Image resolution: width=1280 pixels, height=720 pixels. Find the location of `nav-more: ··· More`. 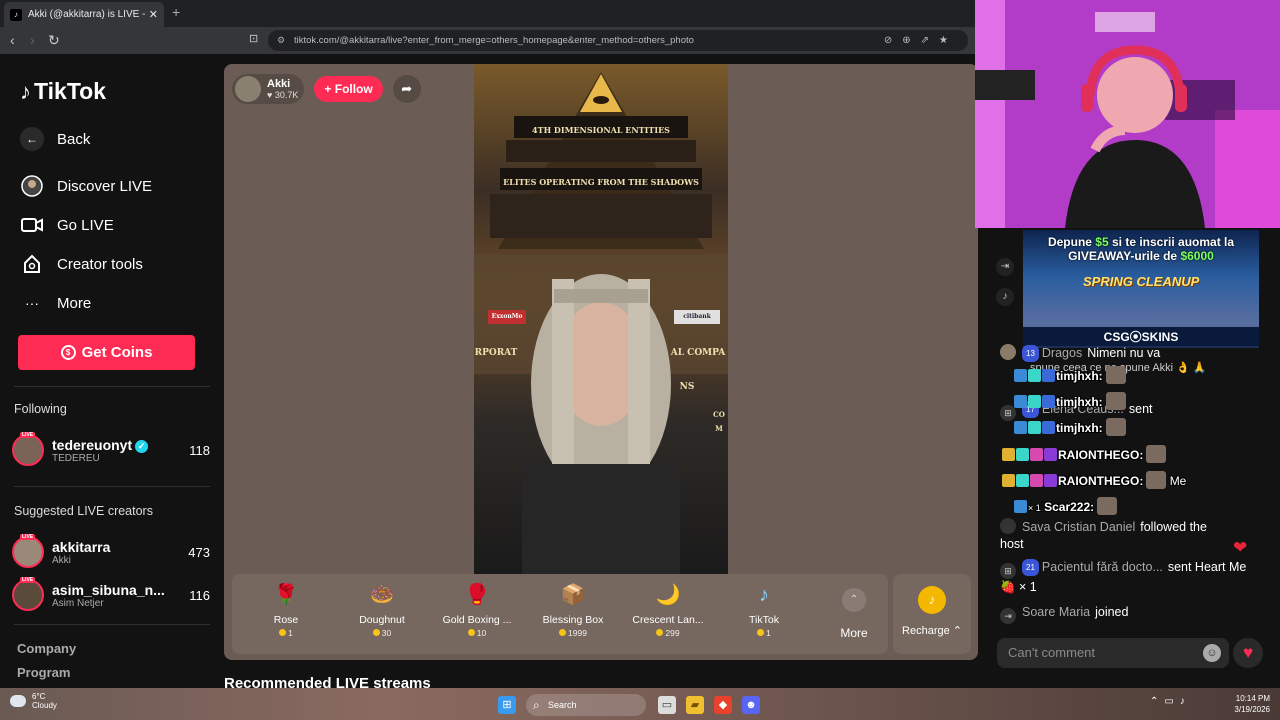

nav-more: ··· More is located at coordinates (55, 303).